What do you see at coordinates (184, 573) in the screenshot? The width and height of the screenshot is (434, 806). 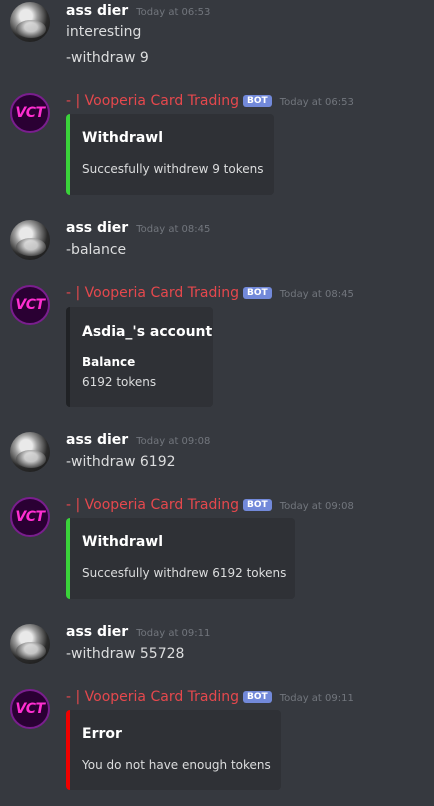 I see `embed-description: Succesfully withdrew 6192 tokens` at bounding box center [184, 573].